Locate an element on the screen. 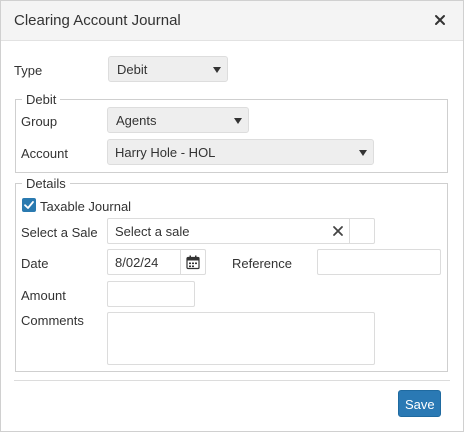  date-label: Date is located at coordinates (35, 263).